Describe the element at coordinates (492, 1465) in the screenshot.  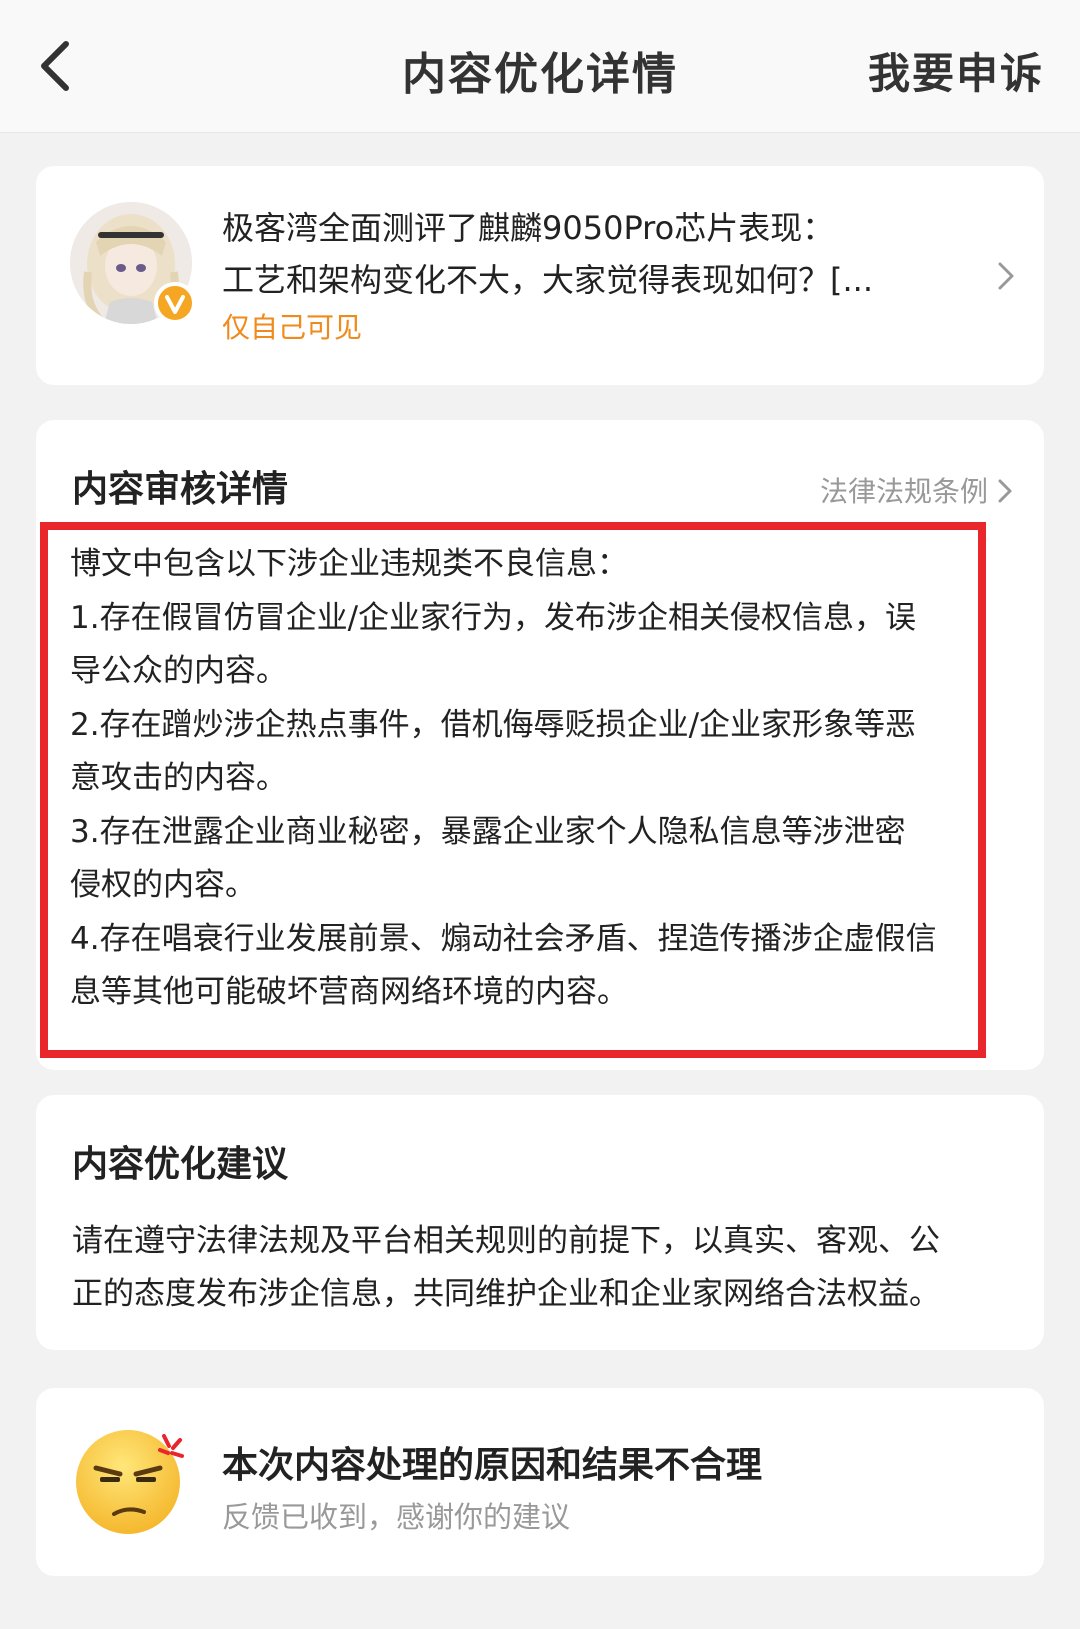
I see `feedback-title: 本次内容处理的原因和结果不合理` at that location.